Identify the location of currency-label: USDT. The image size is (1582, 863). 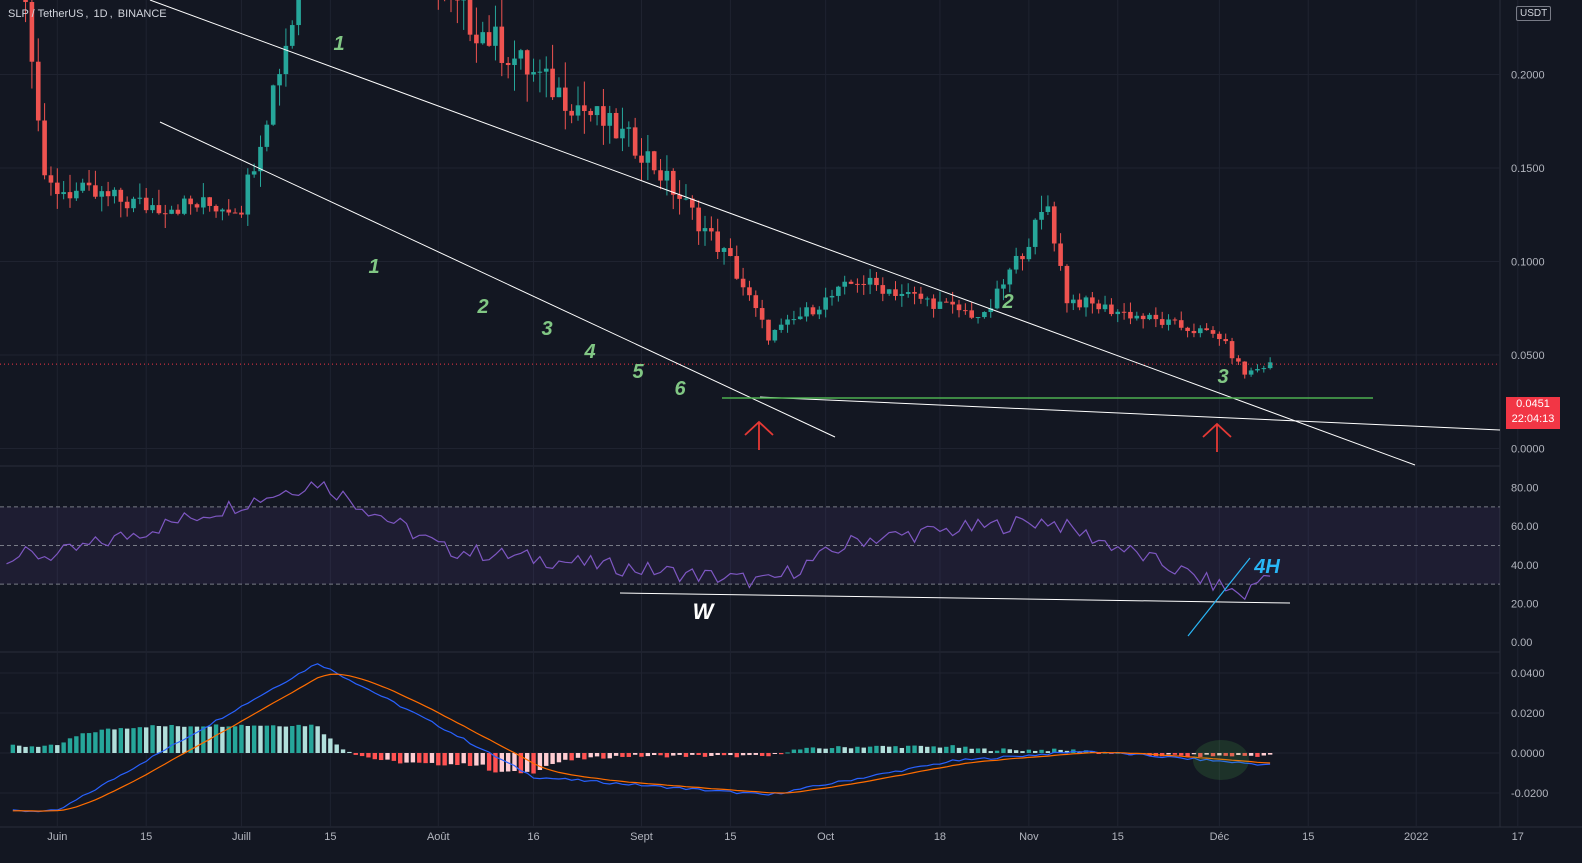
(1533, 13).